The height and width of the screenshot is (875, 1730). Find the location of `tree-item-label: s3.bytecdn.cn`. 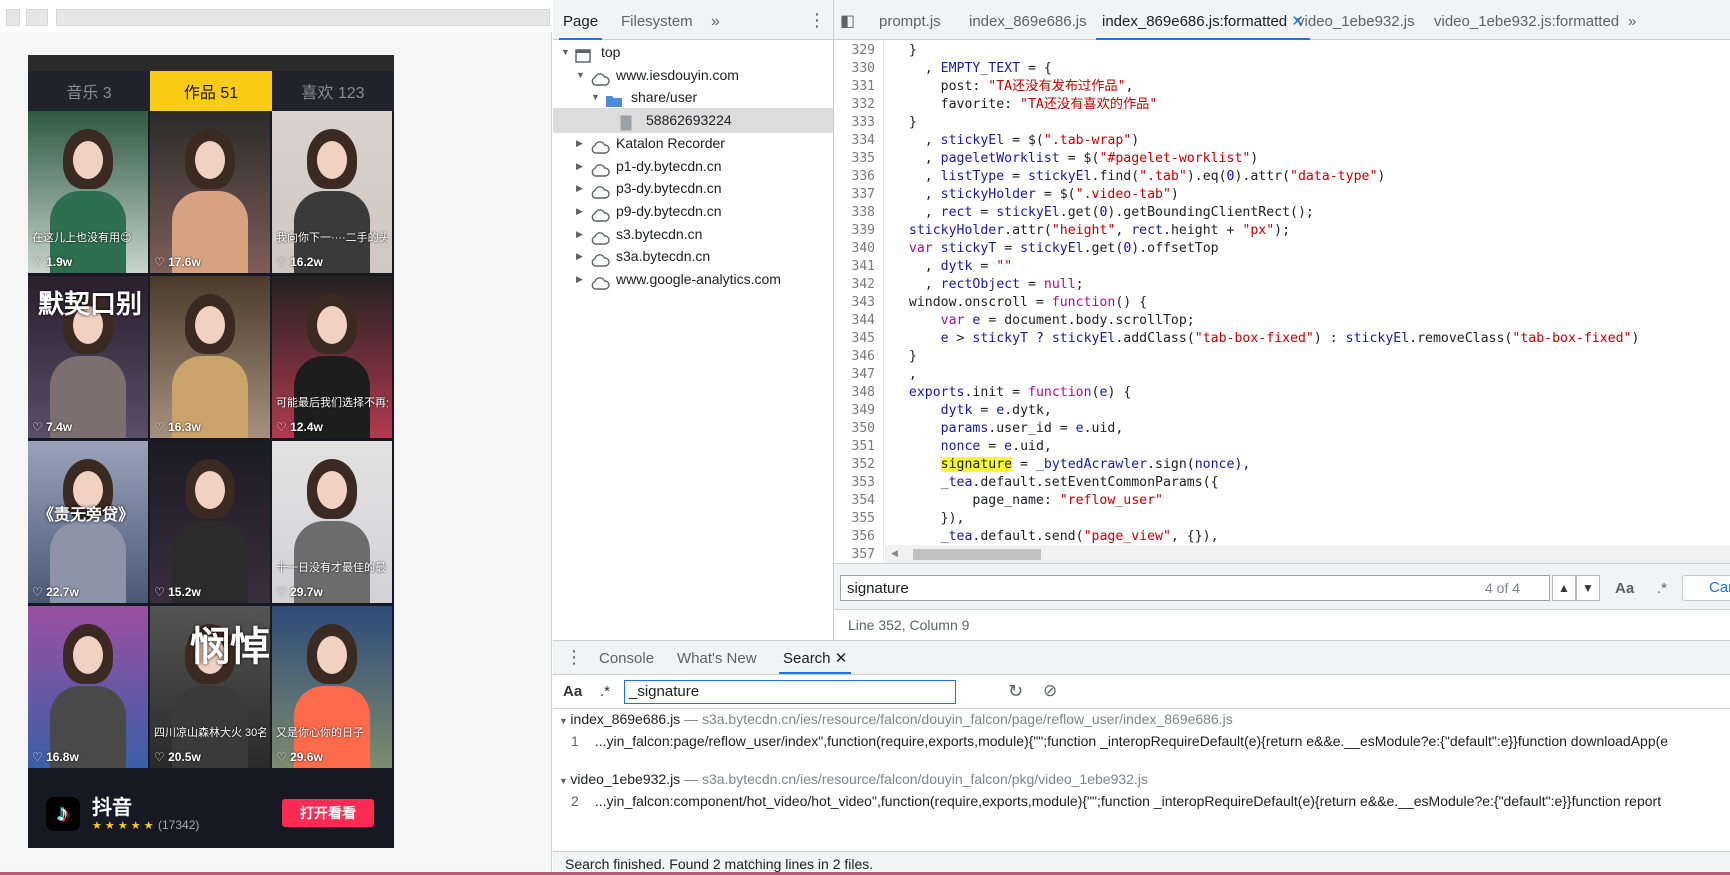

tree-item-label: s3.bytecdn.cn is located at coordinates (659, 233).